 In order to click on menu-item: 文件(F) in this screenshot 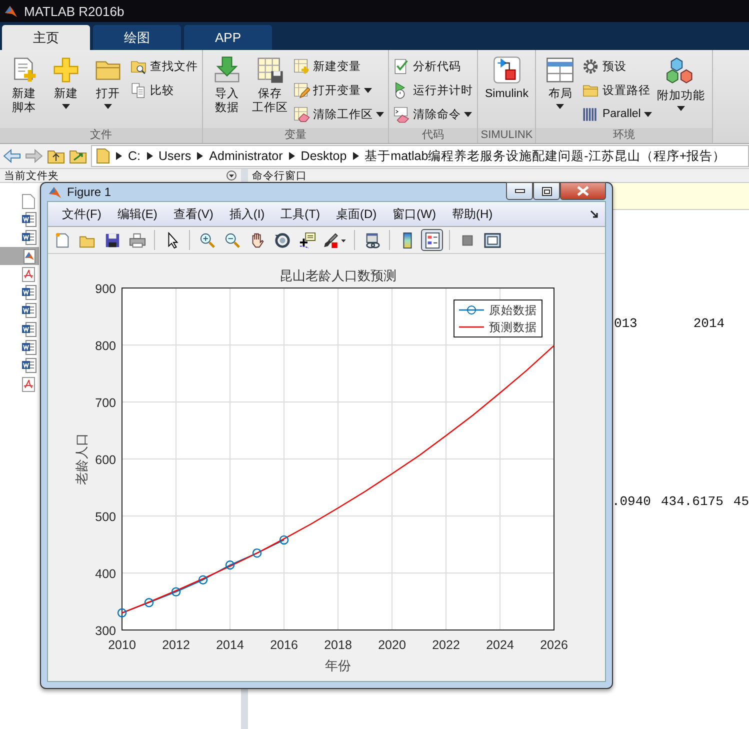, I will do `click(82, 214)`.